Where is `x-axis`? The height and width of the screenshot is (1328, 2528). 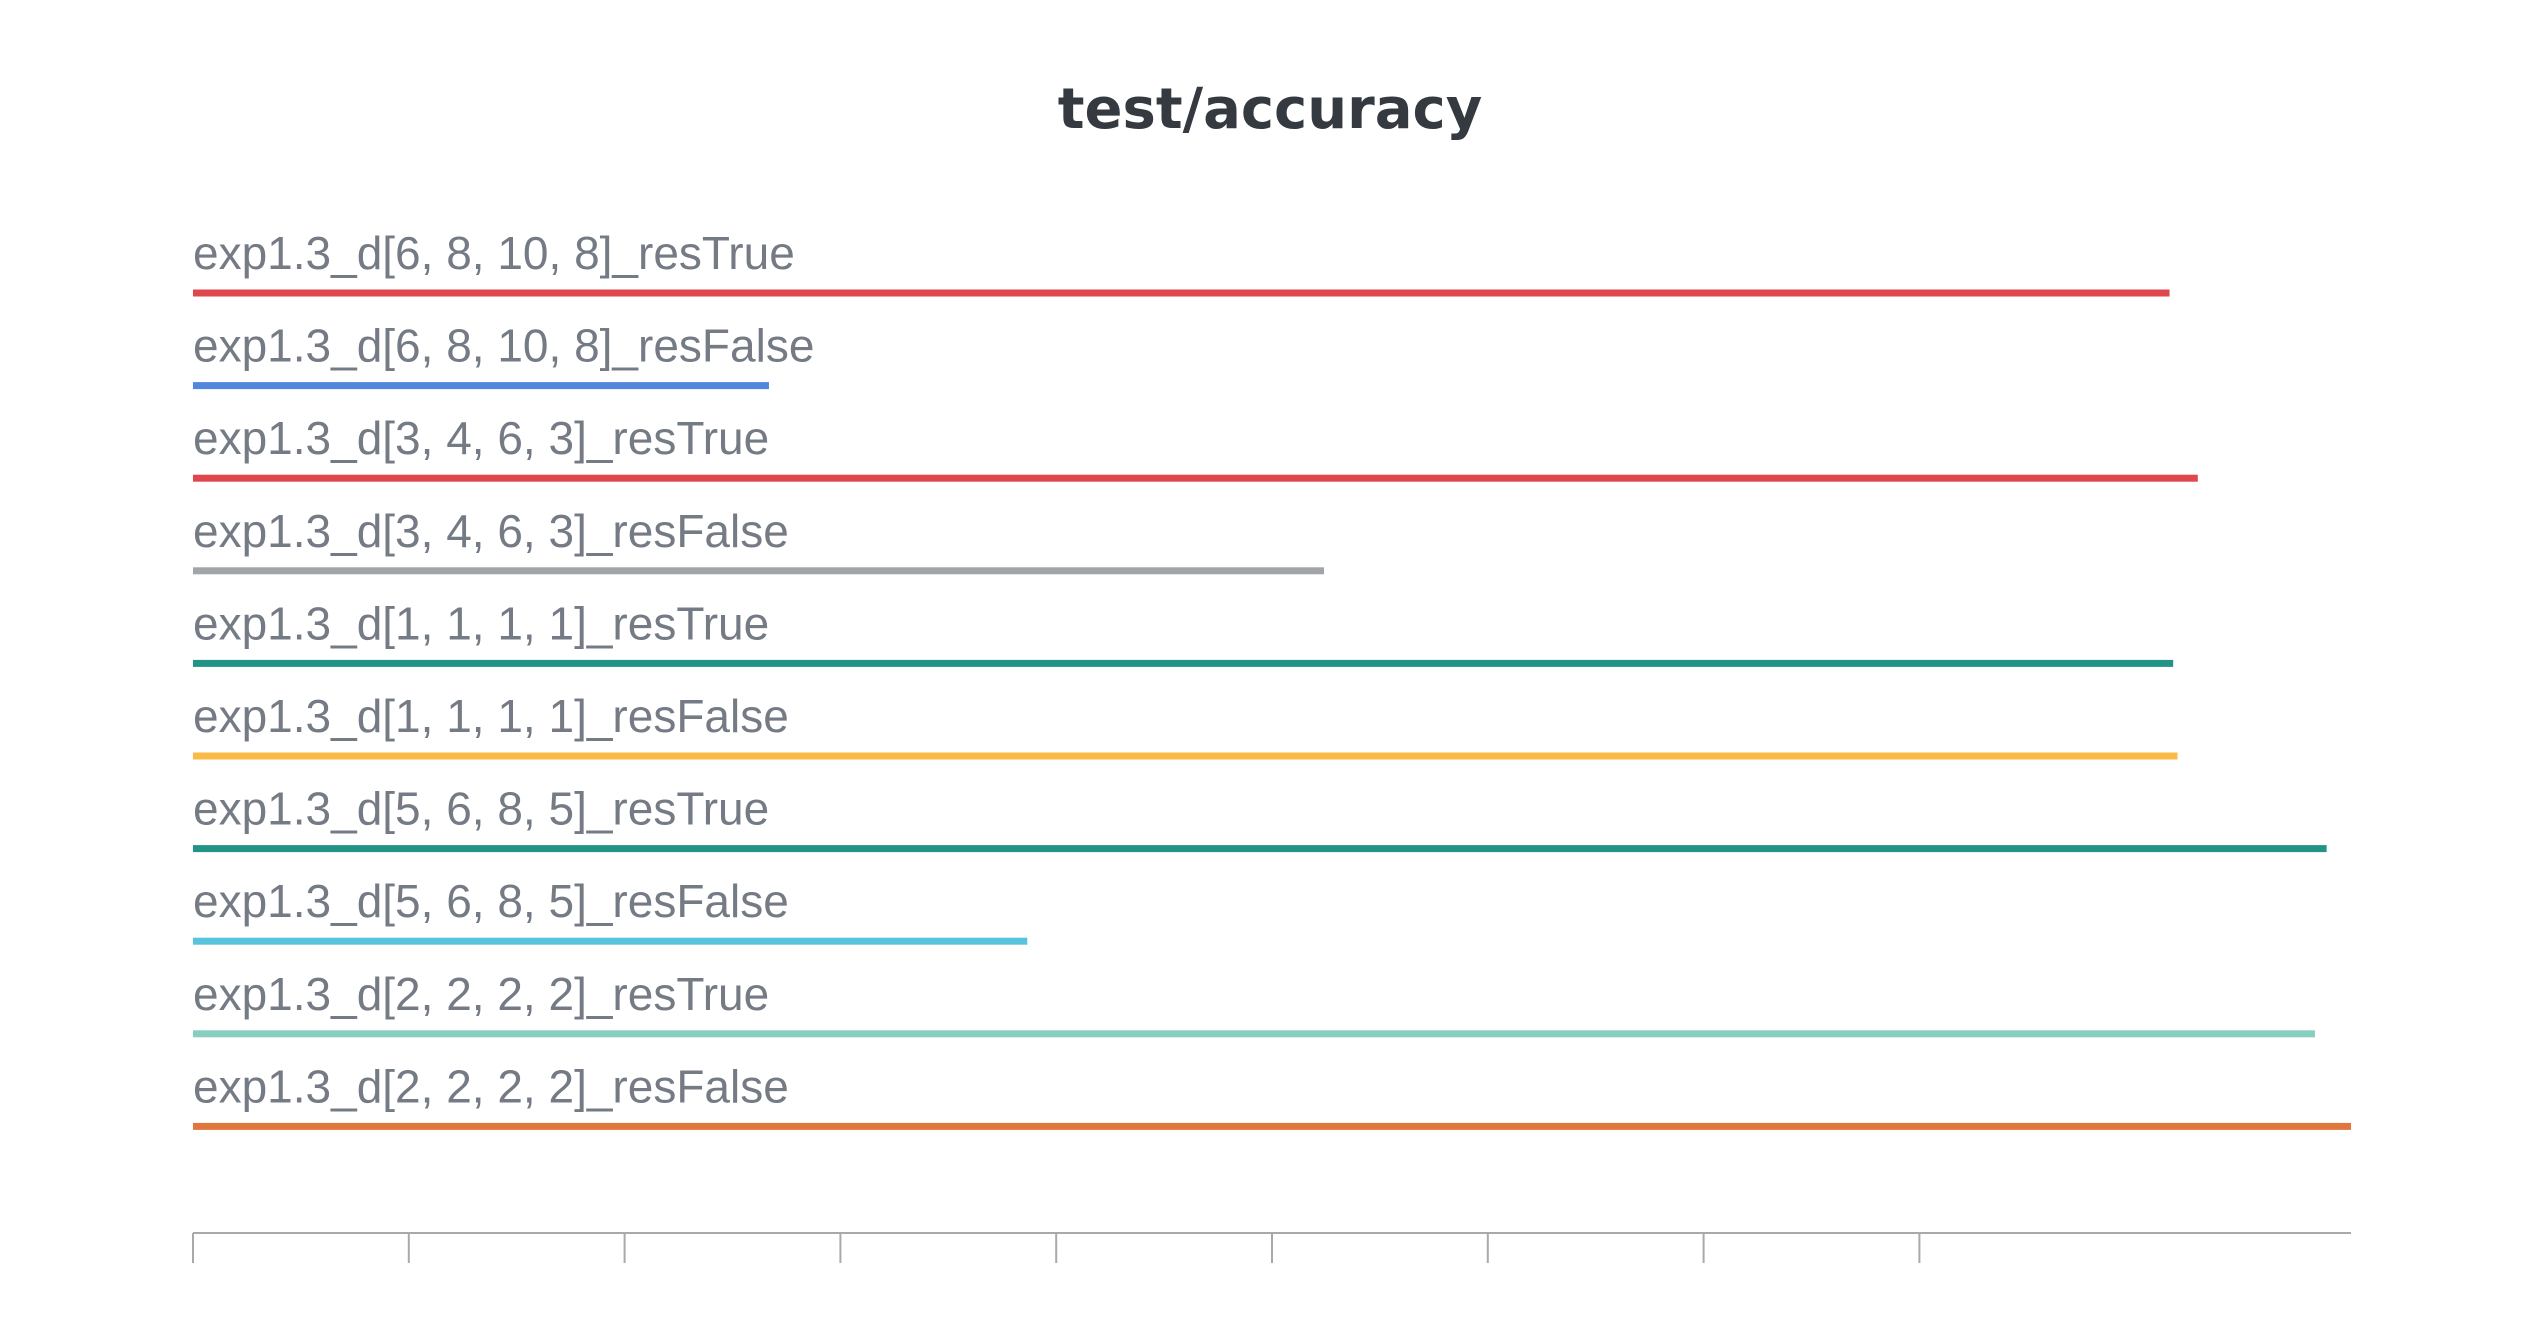 x-axis is located at coordinates (1271, 1247).